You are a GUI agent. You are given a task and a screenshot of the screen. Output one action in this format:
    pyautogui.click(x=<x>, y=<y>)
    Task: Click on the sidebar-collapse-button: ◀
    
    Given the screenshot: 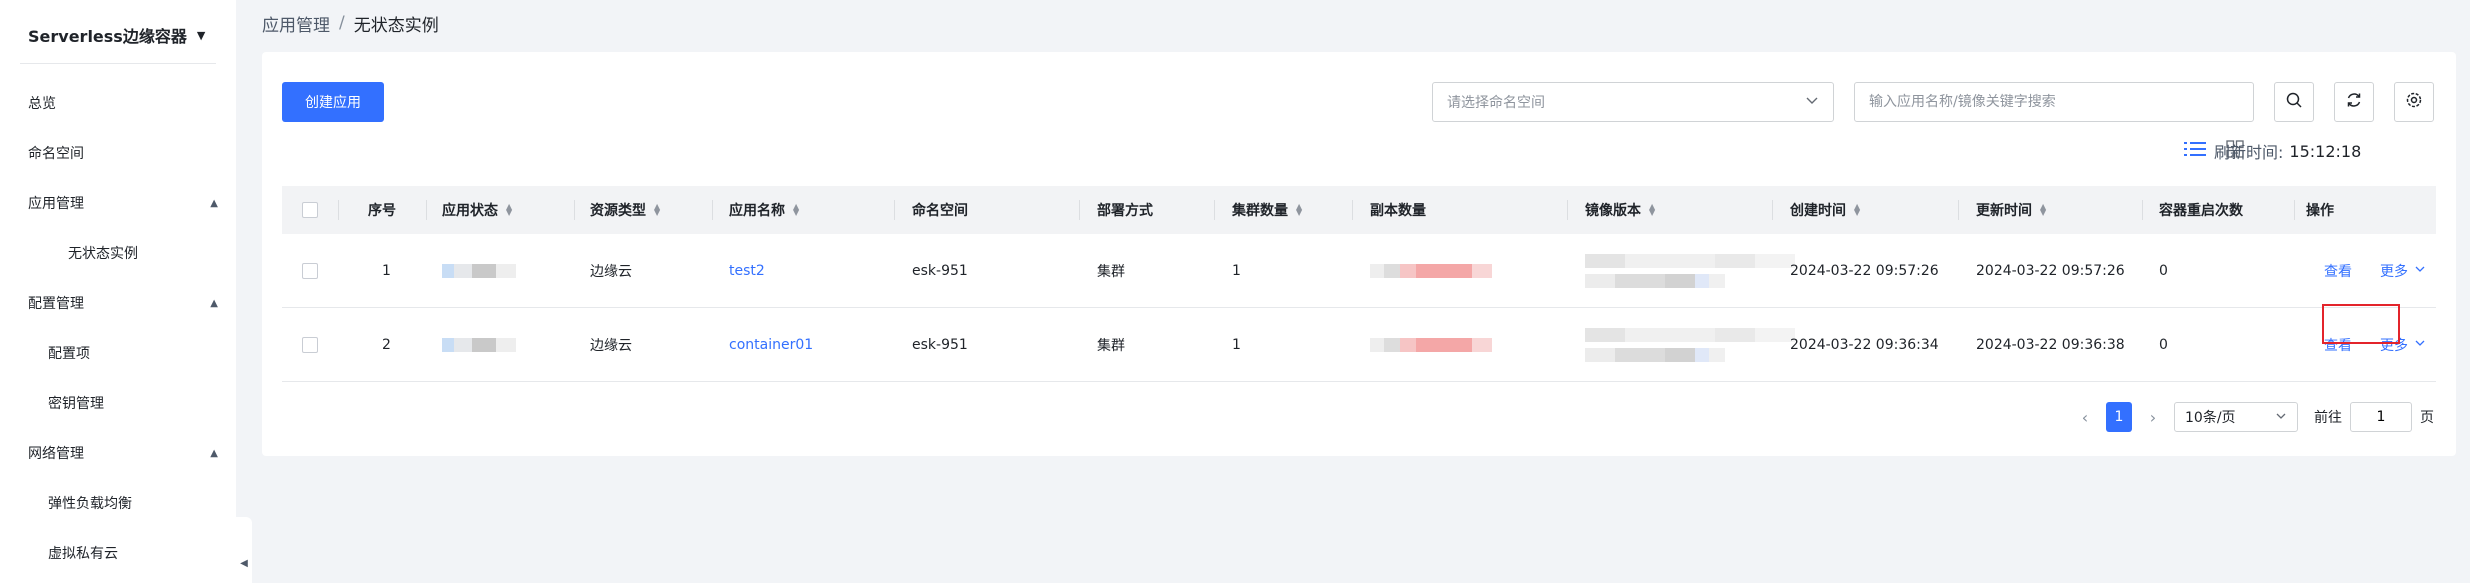 What is the action you would take?
    pyautogui.click(x=244, y=550)
    